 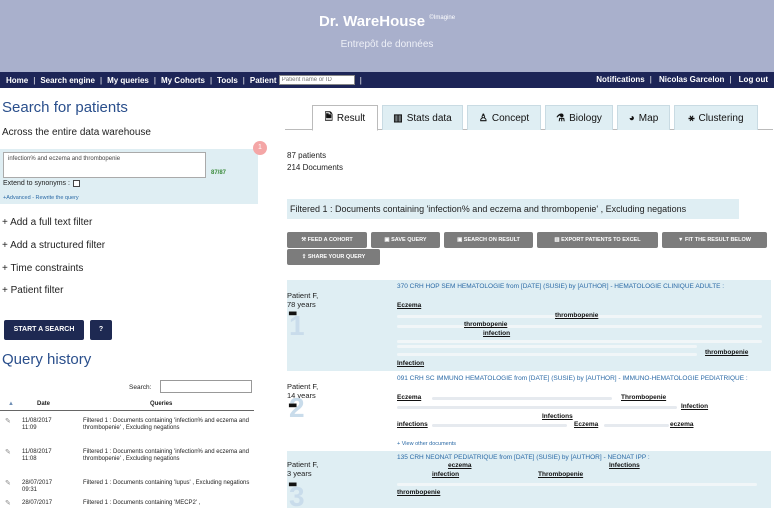 I want to click on tab-stats-data: ▥ Stats data, so click(x=422, y=117).